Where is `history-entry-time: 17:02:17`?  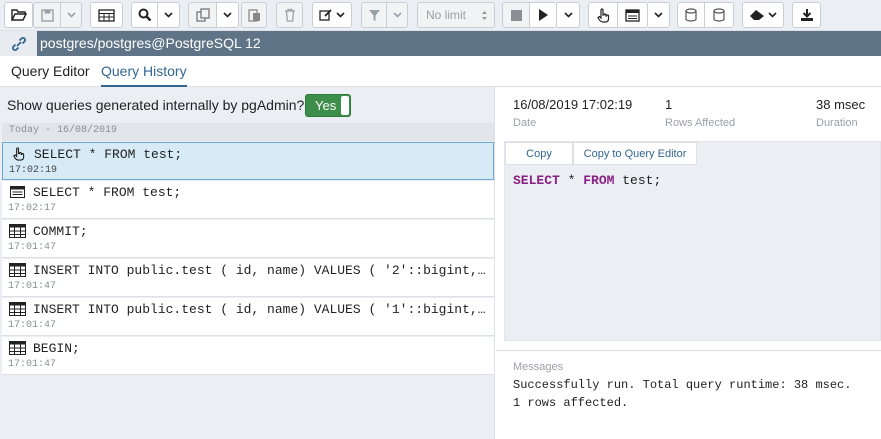 history-entry-time: 17:02:17 is located at coordinates (32, 208).